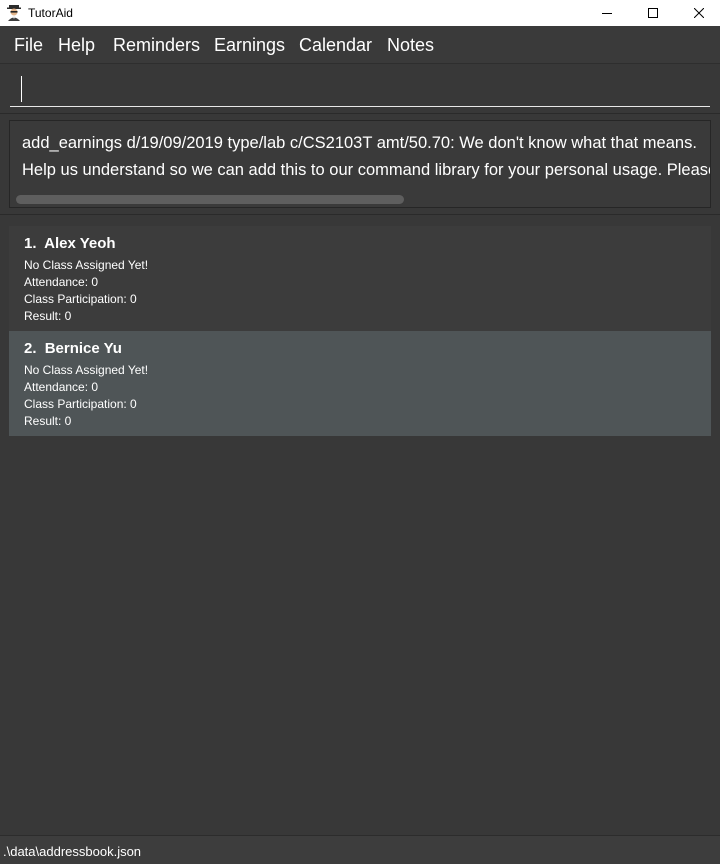 This screenshot has height=864, width=720. I want to click on person-index: 1., so click(30, 243).